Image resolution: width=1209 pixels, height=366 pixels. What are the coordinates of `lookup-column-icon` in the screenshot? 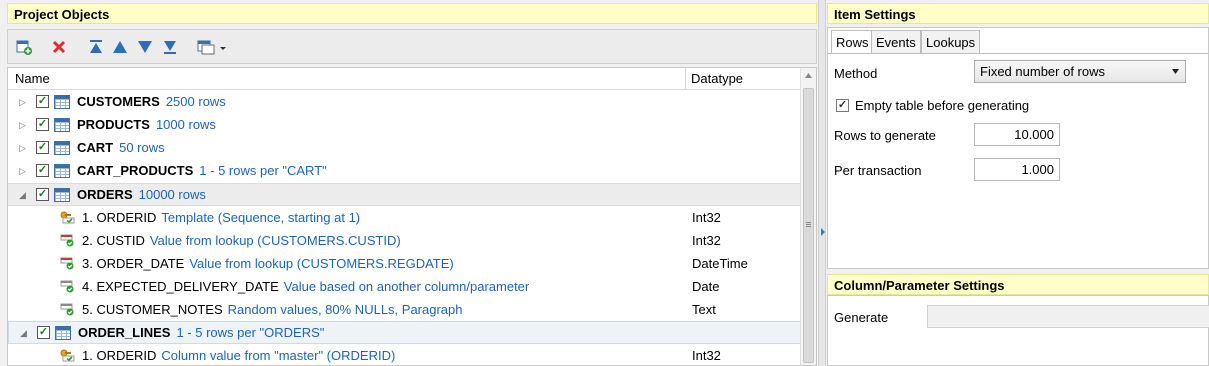 It's located at (67, 263).